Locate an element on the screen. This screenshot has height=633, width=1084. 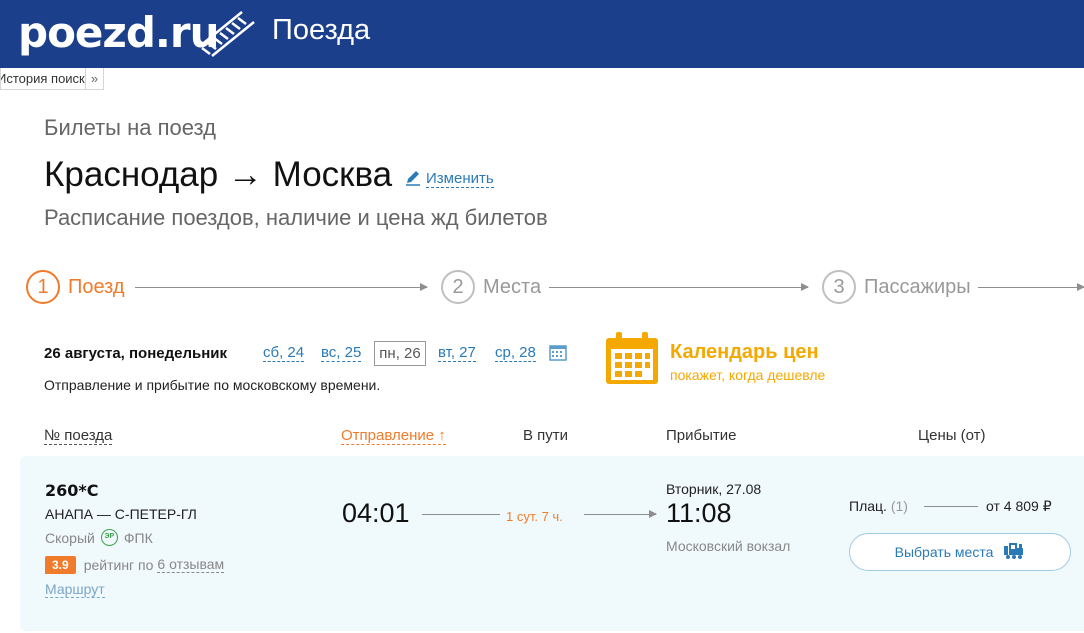
top-bar: poezd.ru Поезда is located at coordinates (542, 34).